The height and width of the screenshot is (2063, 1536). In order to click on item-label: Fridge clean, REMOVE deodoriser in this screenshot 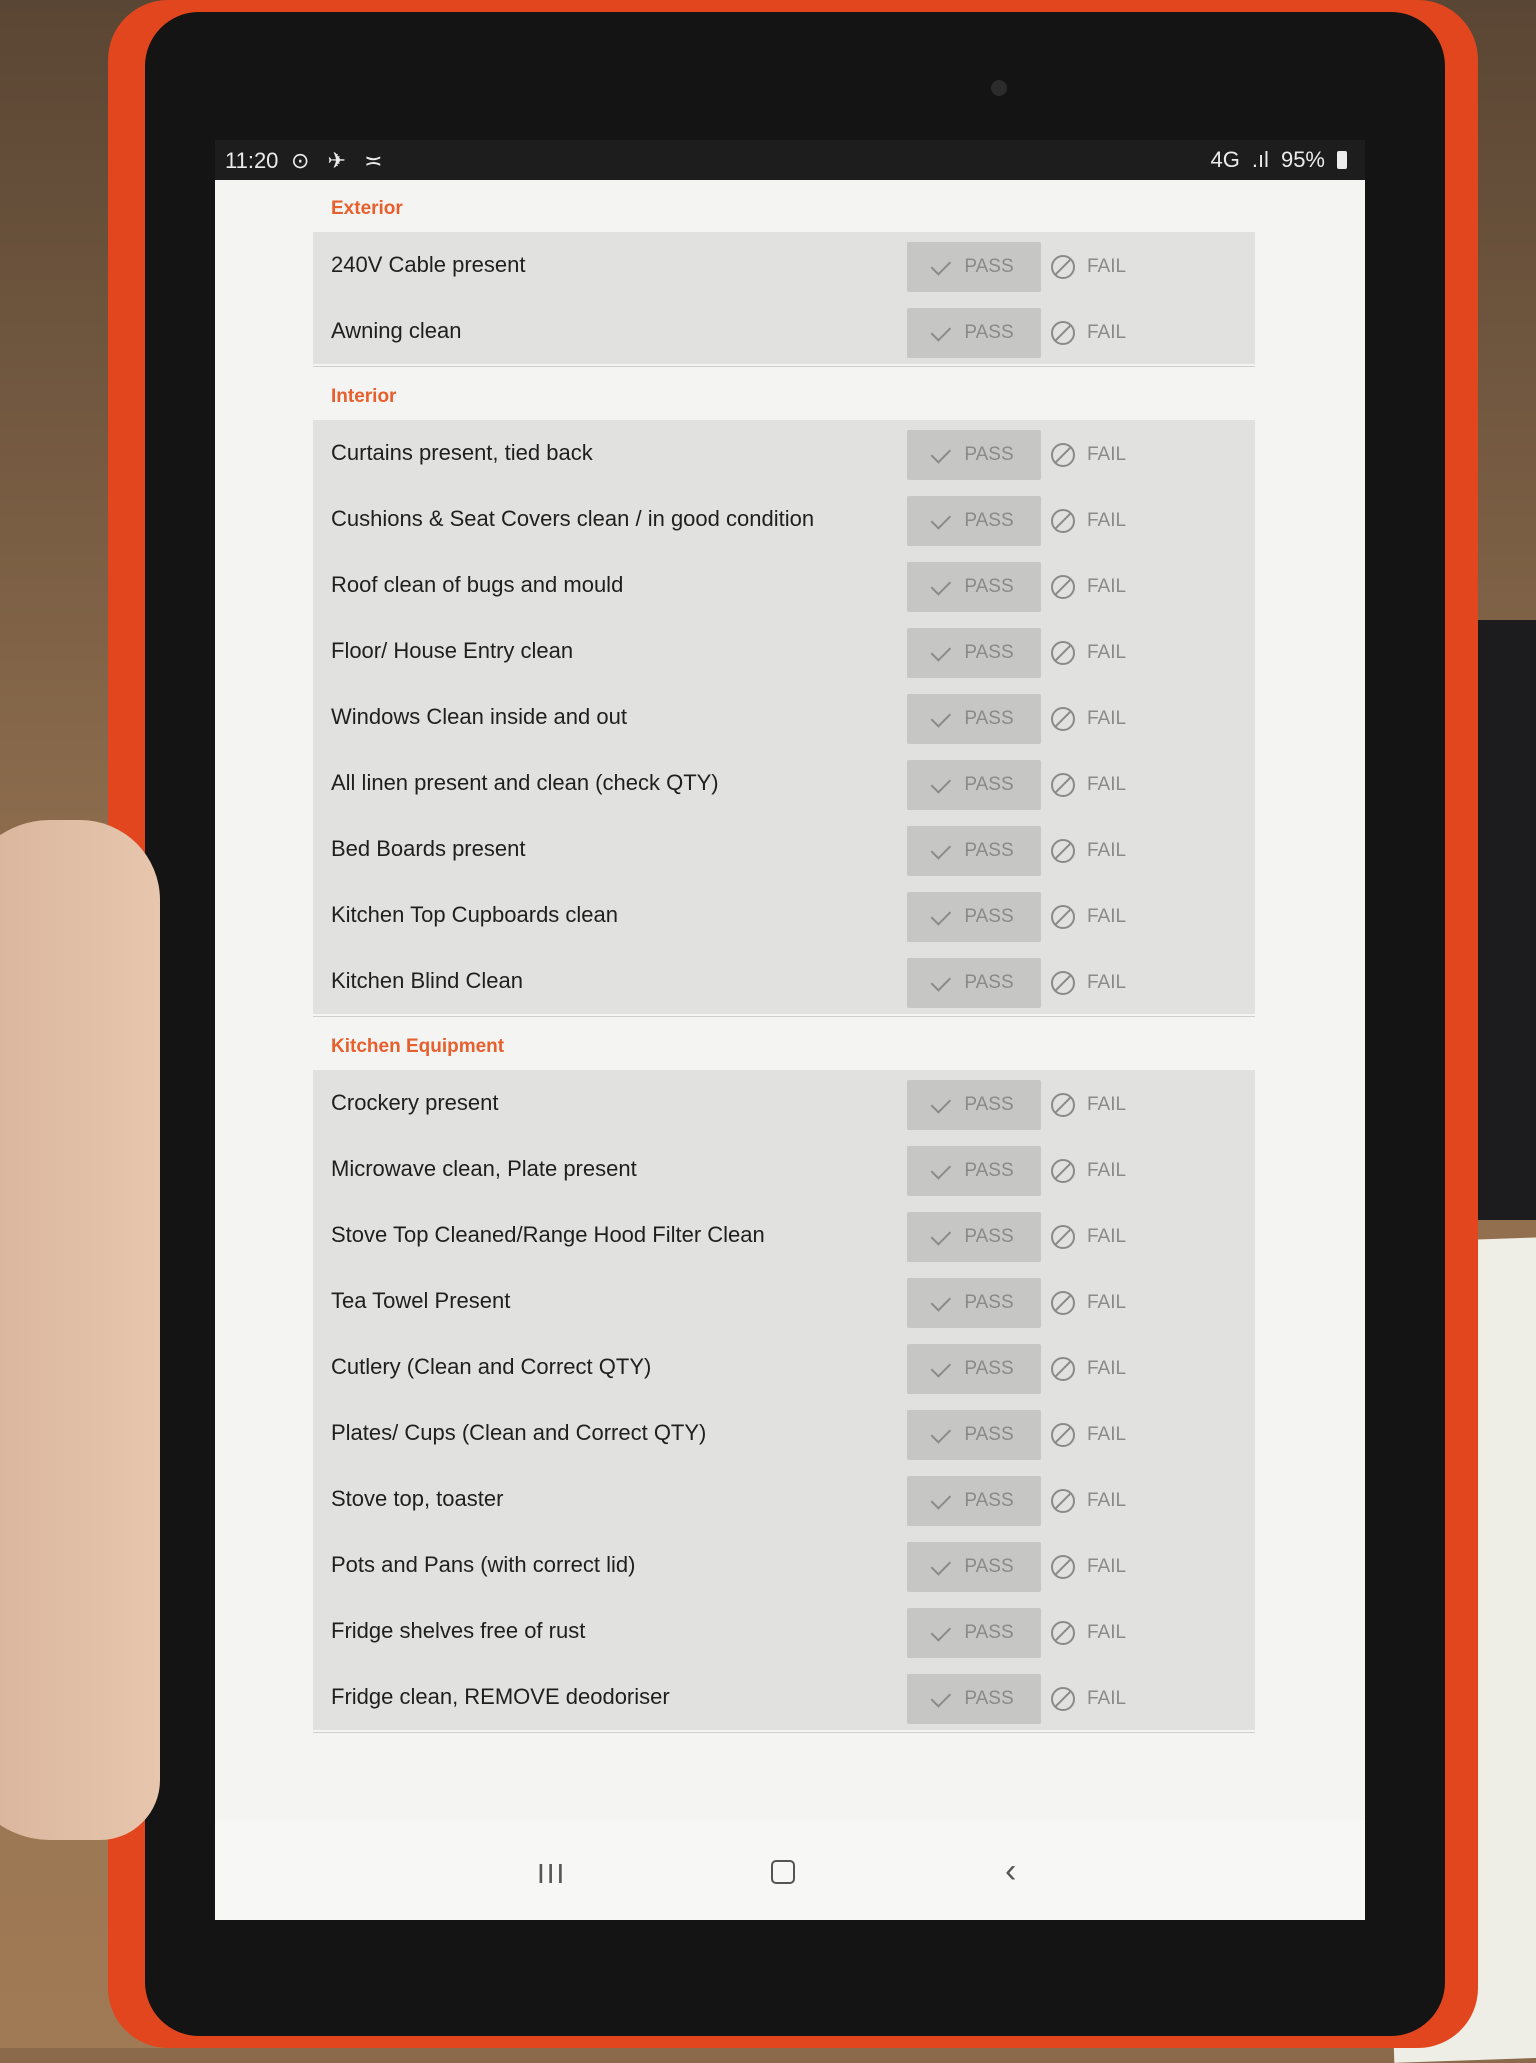, I will do `click(500, 1696)`.